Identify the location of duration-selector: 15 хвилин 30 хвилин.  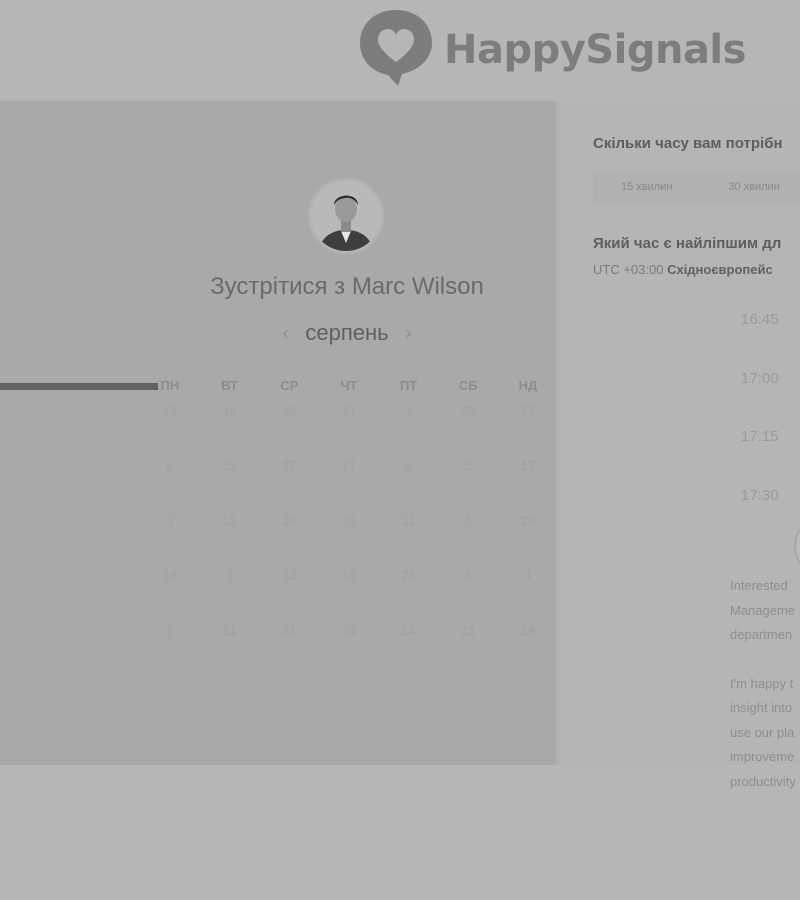
(696, 187).